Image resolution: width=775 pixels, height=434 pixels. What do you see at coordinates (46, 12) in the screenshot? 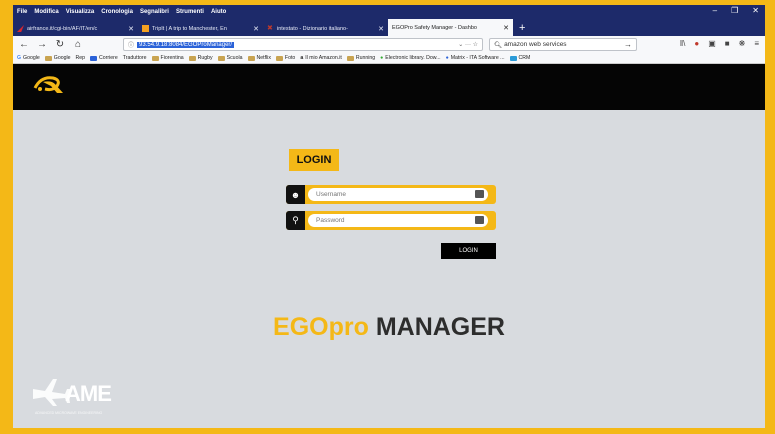
I see `menu-modifica: Modifica` at bounding box center [46, 12].